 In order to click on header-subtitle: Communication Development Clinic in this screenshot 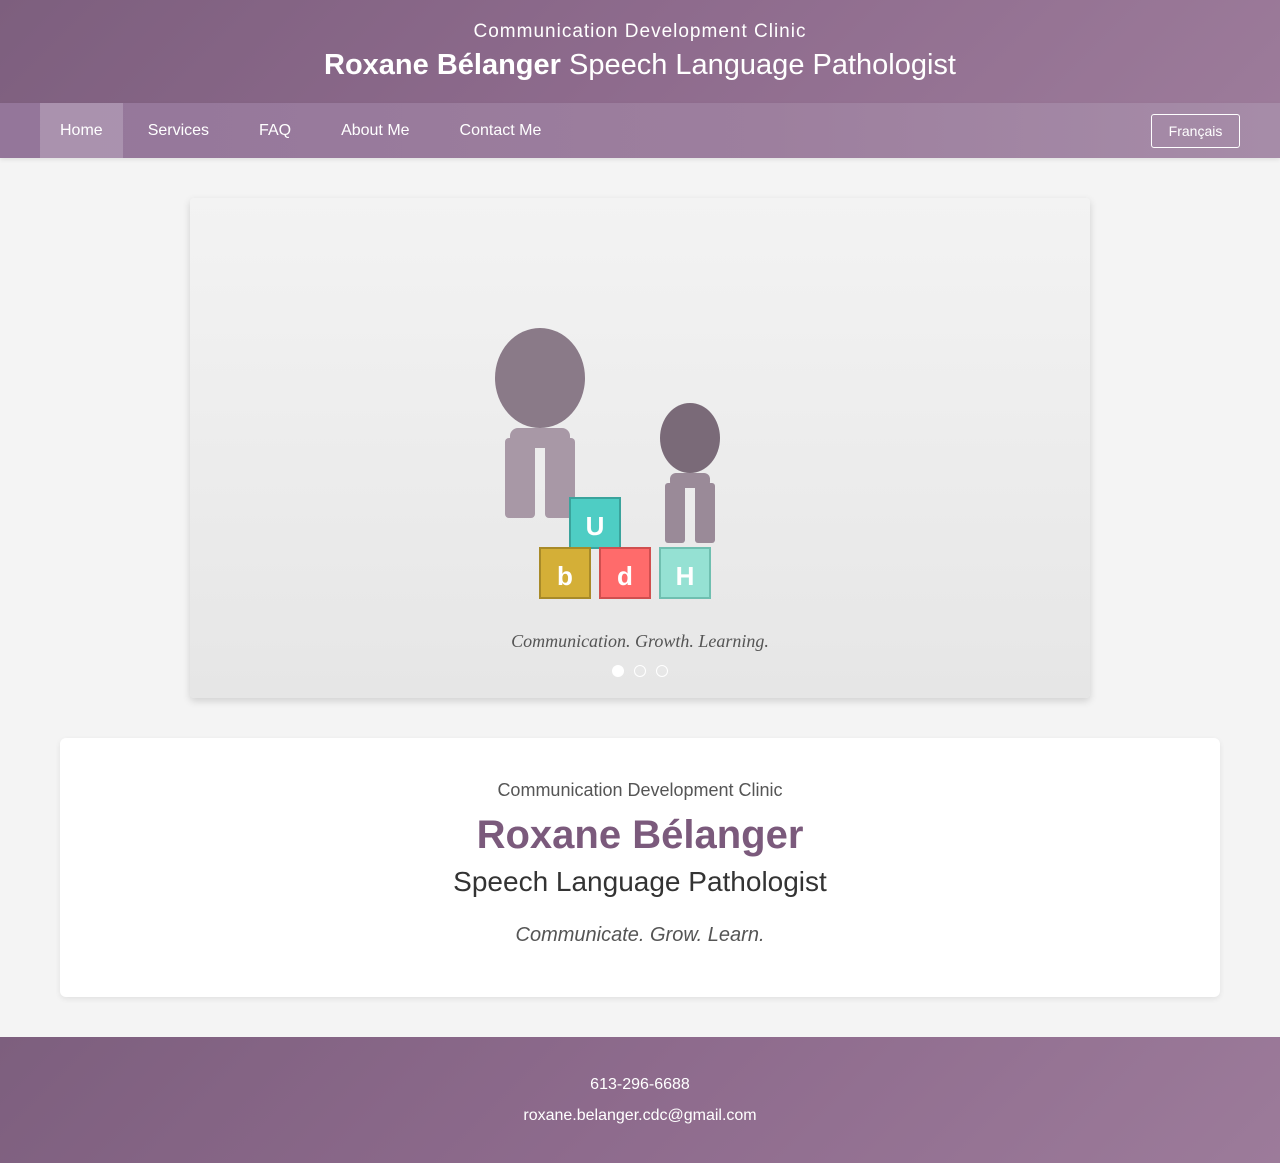, I will do `click(640, 31)`.